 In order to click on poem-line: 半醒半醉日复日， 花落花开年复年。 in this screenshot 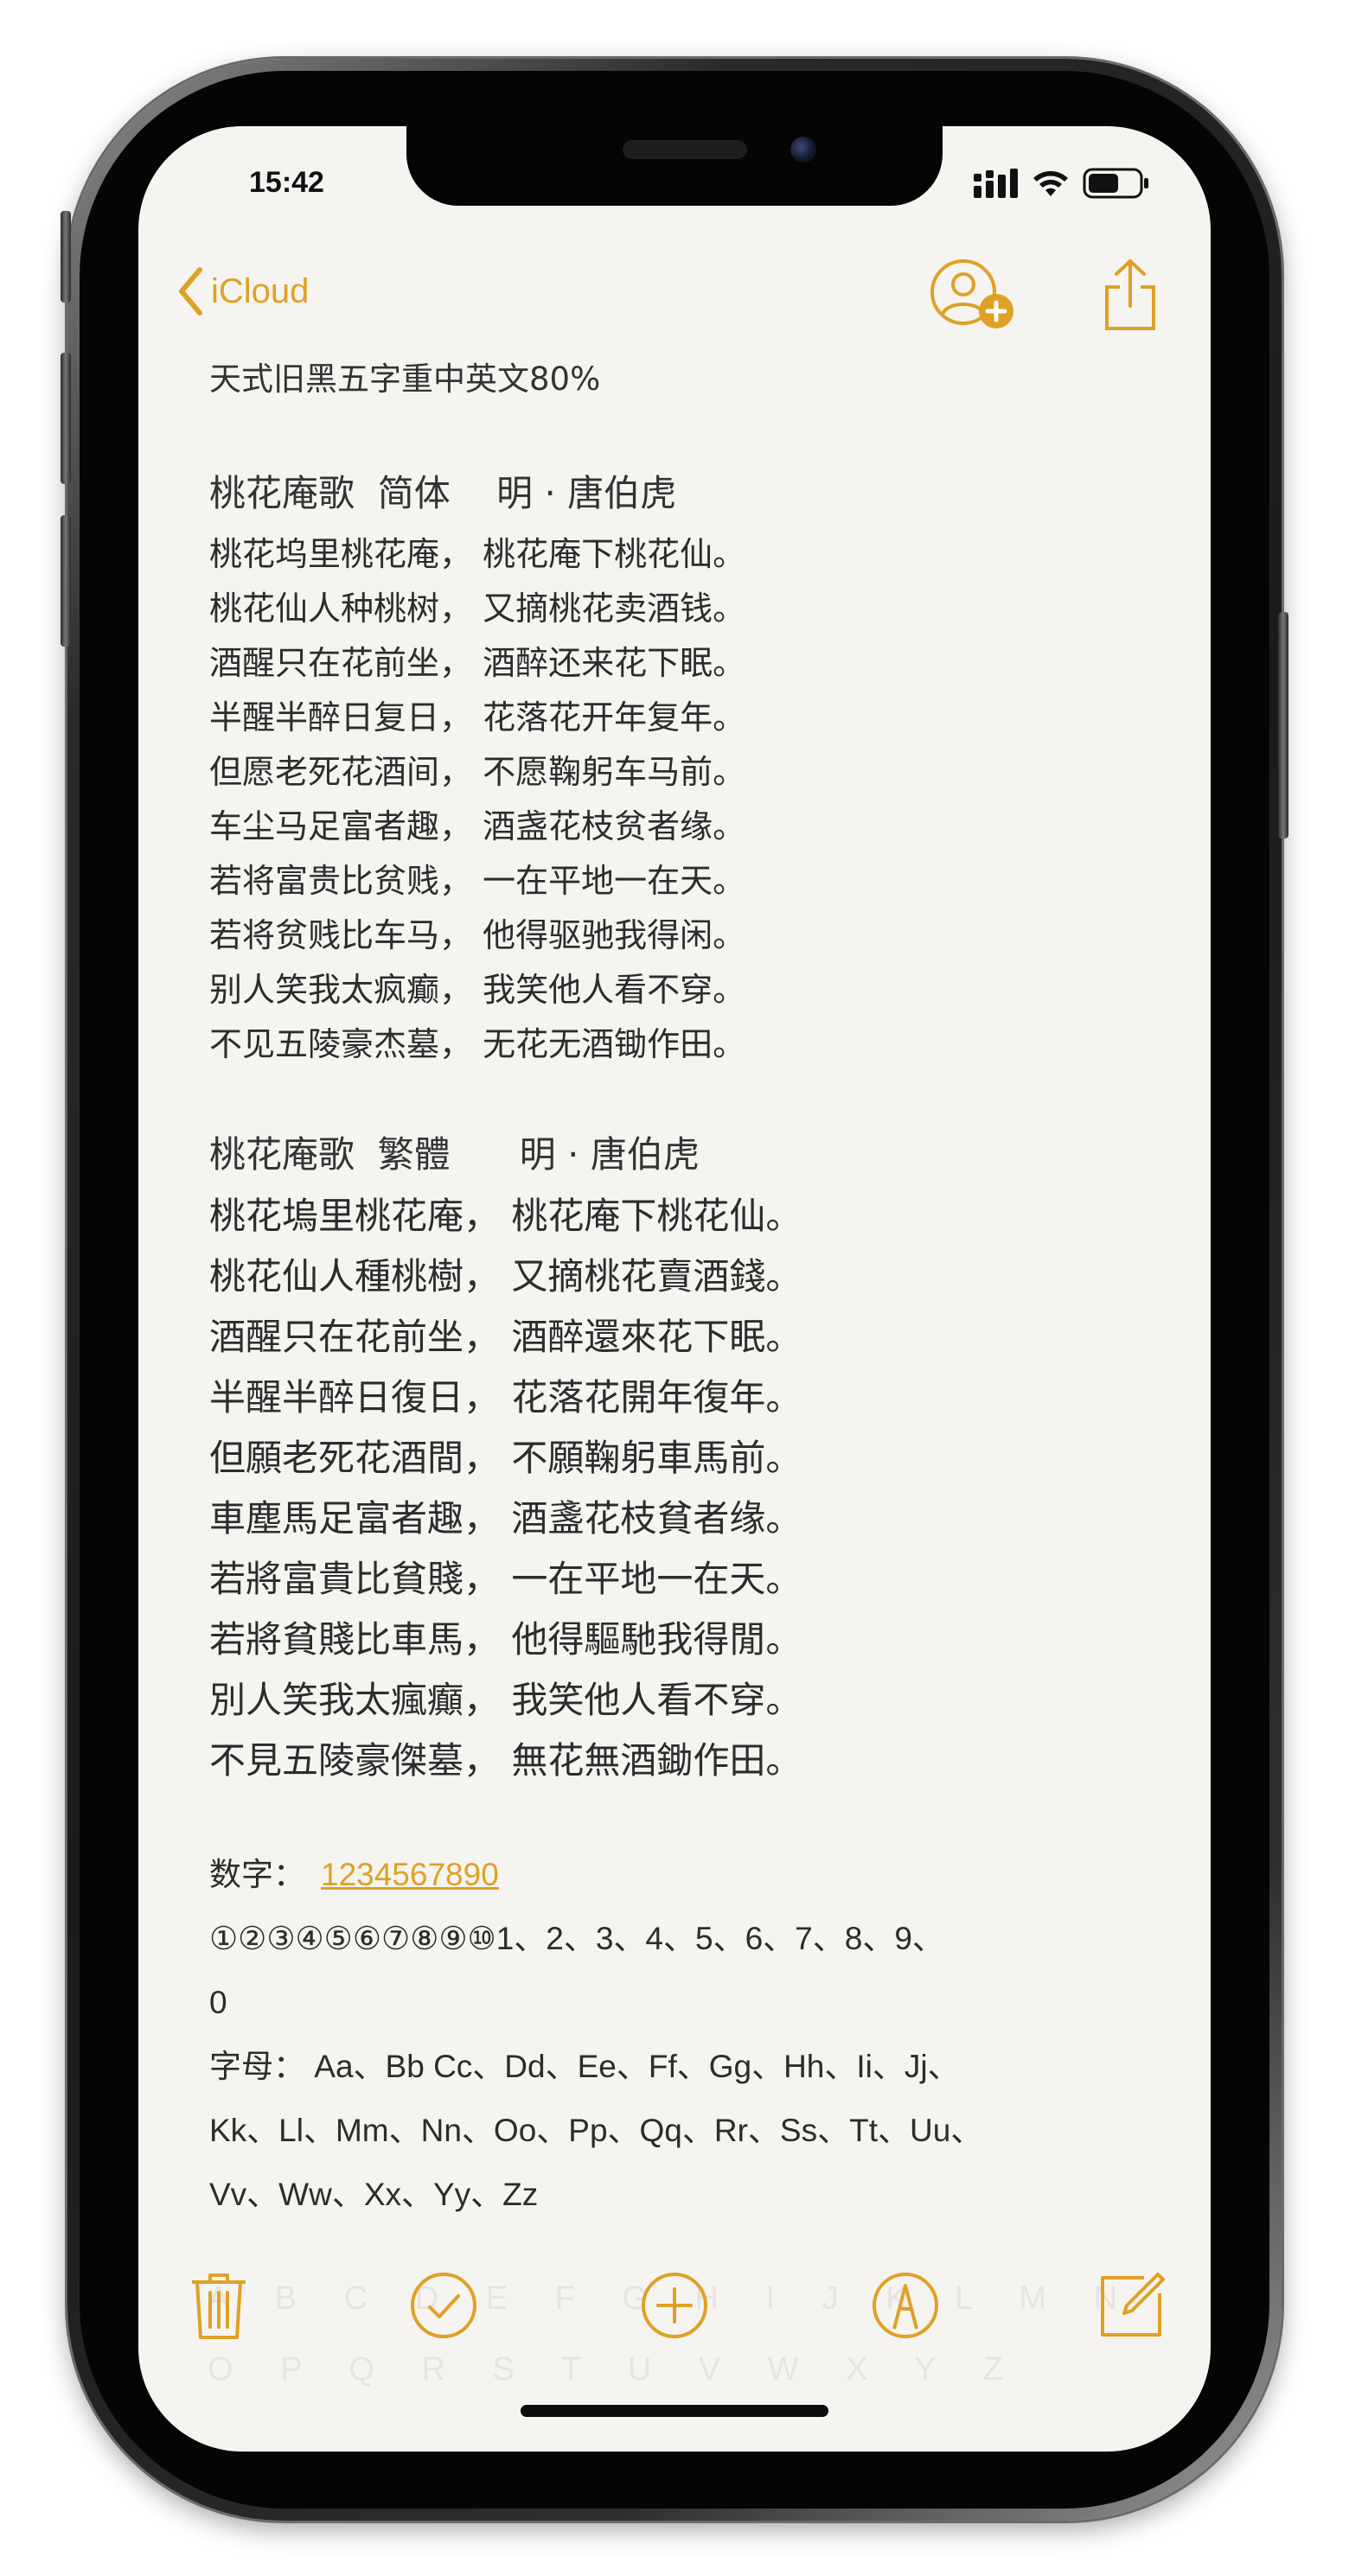, I will do `click(477, 717)`.